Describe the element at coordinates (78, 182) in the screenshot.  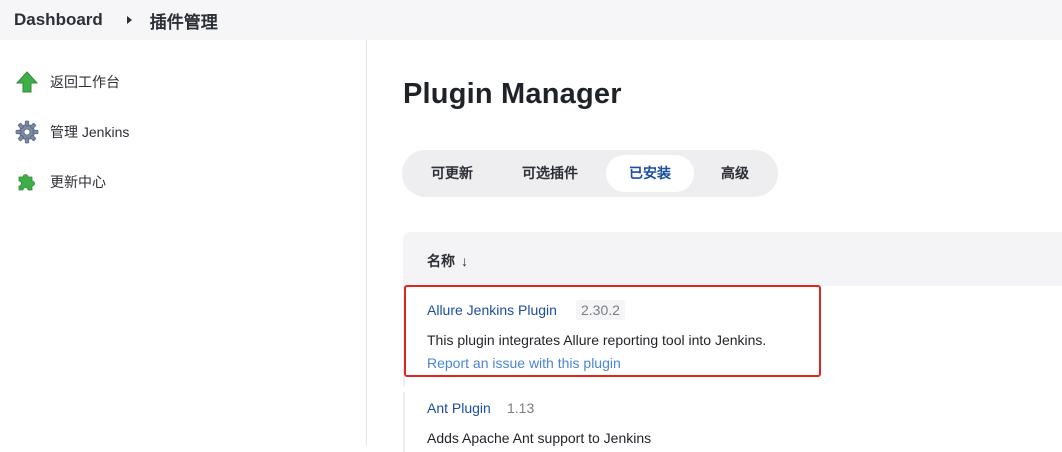
I see `sidebar-item-label: 更新中心` at that location.